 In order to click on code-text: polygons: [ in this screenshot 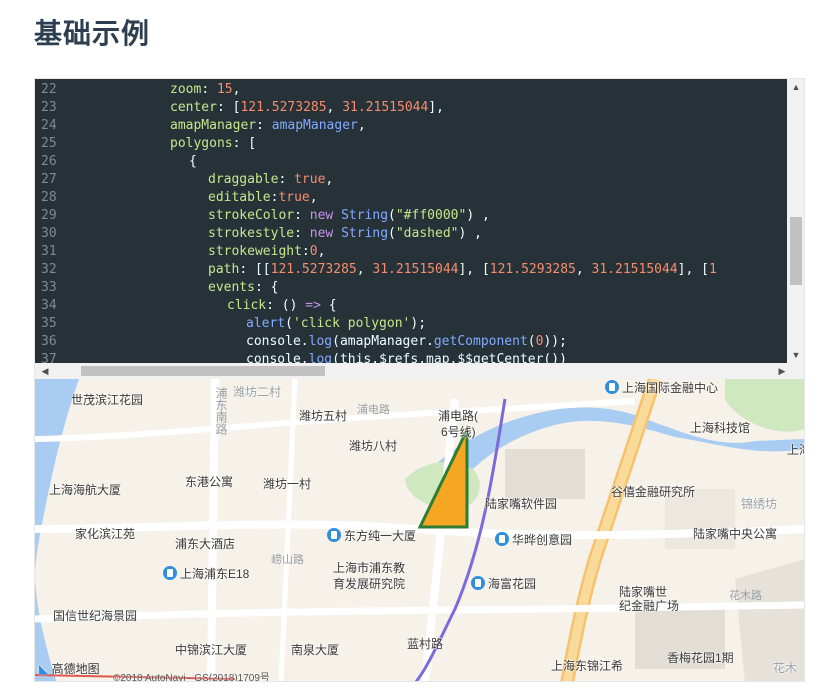, I will do `click(213, 143)`.